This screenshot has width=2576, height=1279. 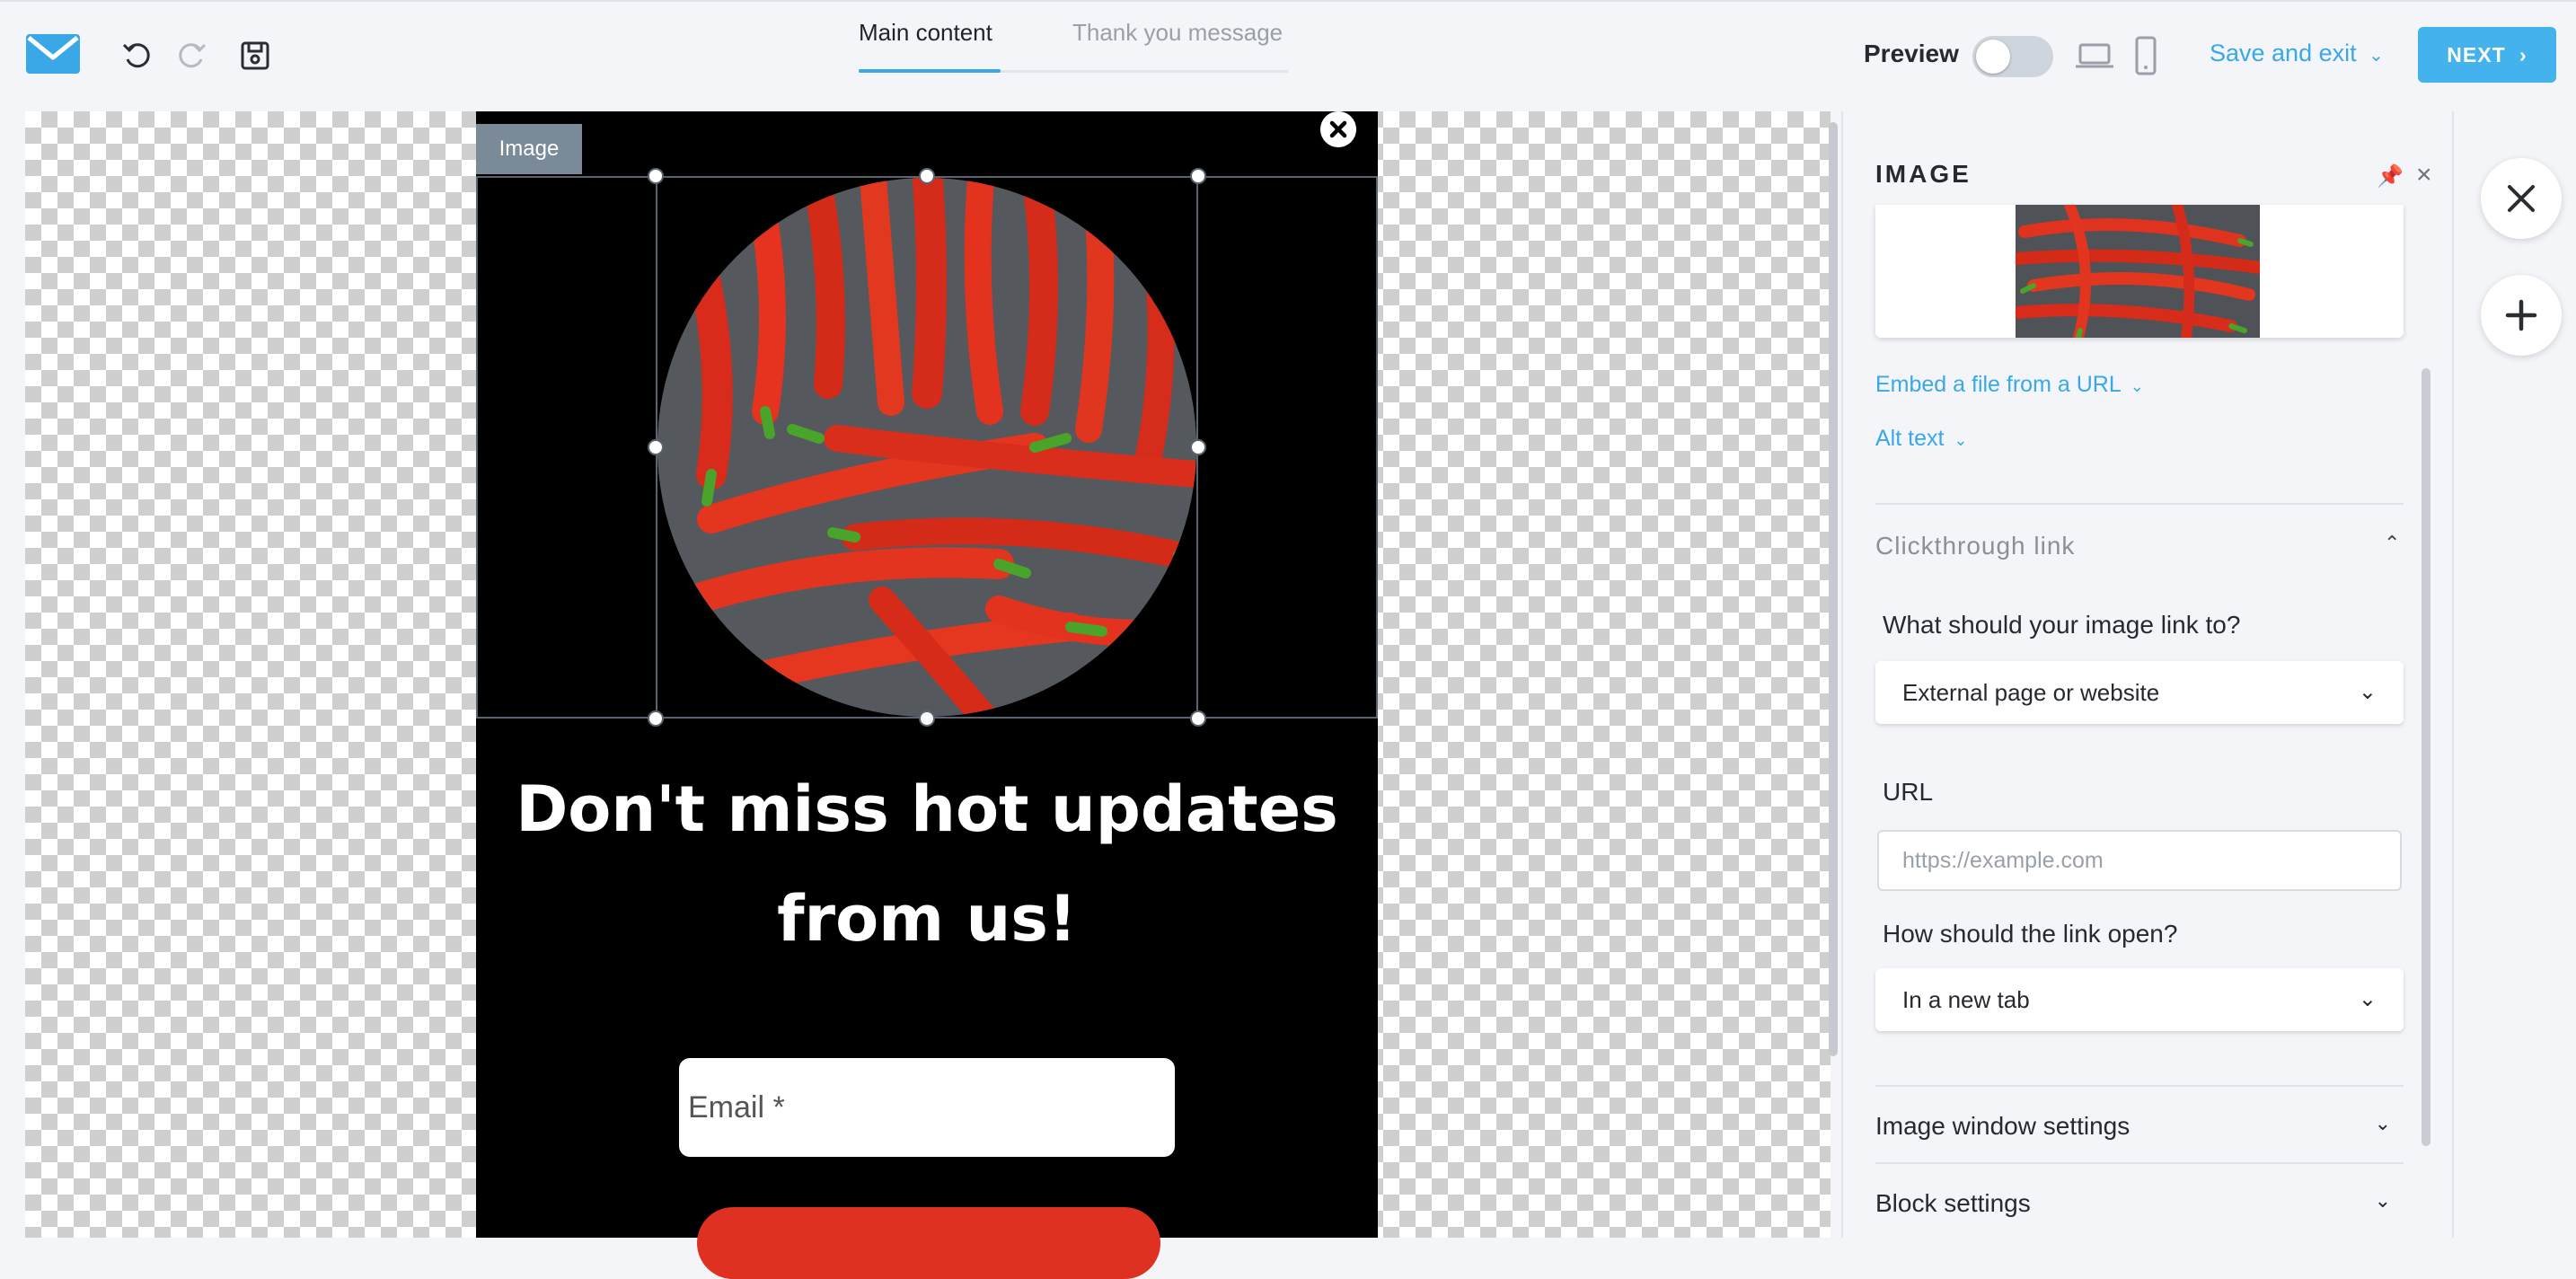 I want to click on link-open-select: In a new tab ⌄, so click(x=2139, y=1000).